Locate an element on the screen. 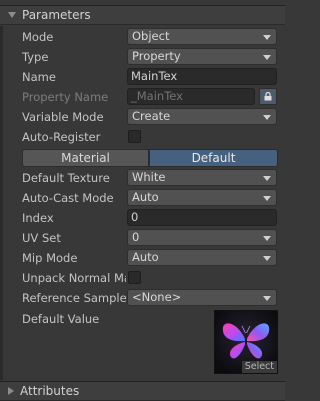 This screenshot has width=320, height=401. name-input: MainTex is located at coordinates (202, 76).